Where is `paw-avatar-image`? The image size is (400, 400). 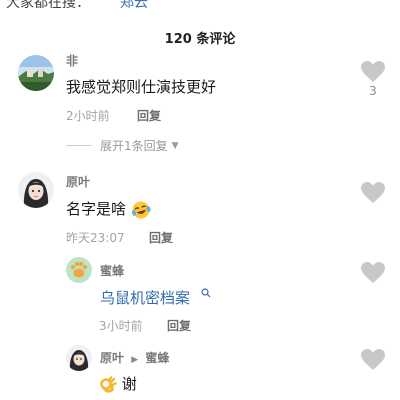 paw-avatar-image is located at coordinates (79, 270).